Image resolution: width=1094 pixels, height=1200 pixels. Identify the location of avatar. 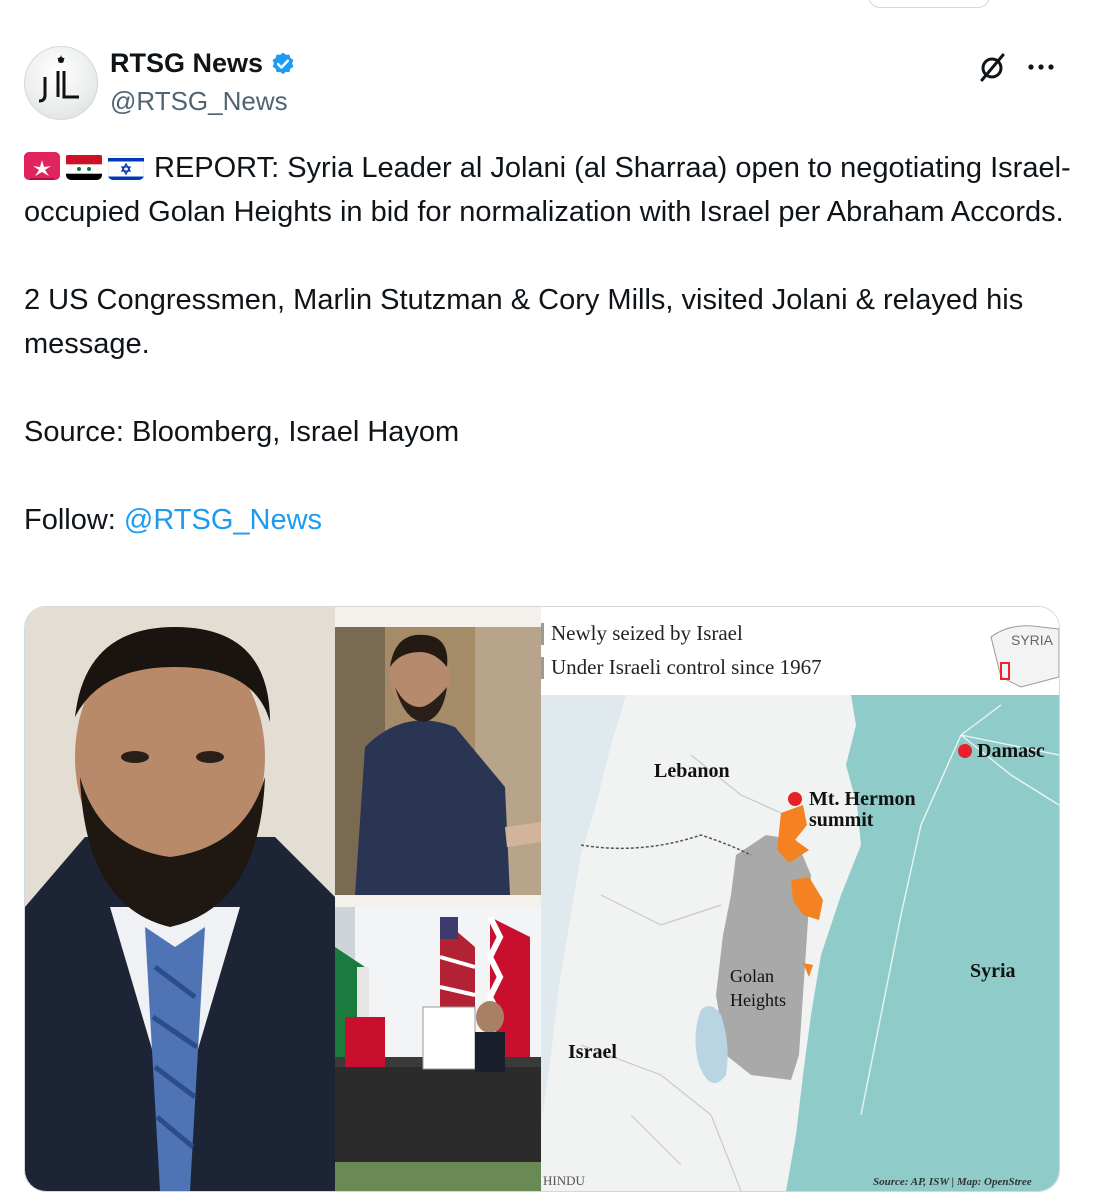
(61, 83).